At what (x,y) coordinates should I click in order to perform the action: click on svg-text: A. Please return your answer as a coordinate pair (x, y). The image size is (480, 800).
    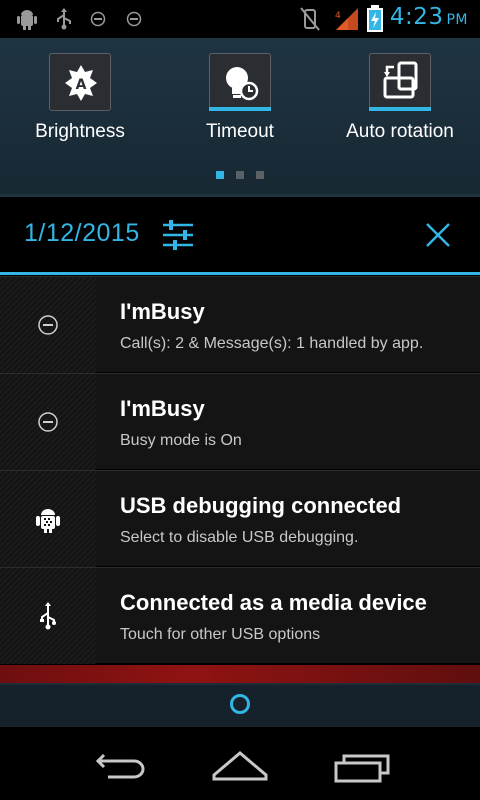
    Looking at the image, I should click on (81, 85).